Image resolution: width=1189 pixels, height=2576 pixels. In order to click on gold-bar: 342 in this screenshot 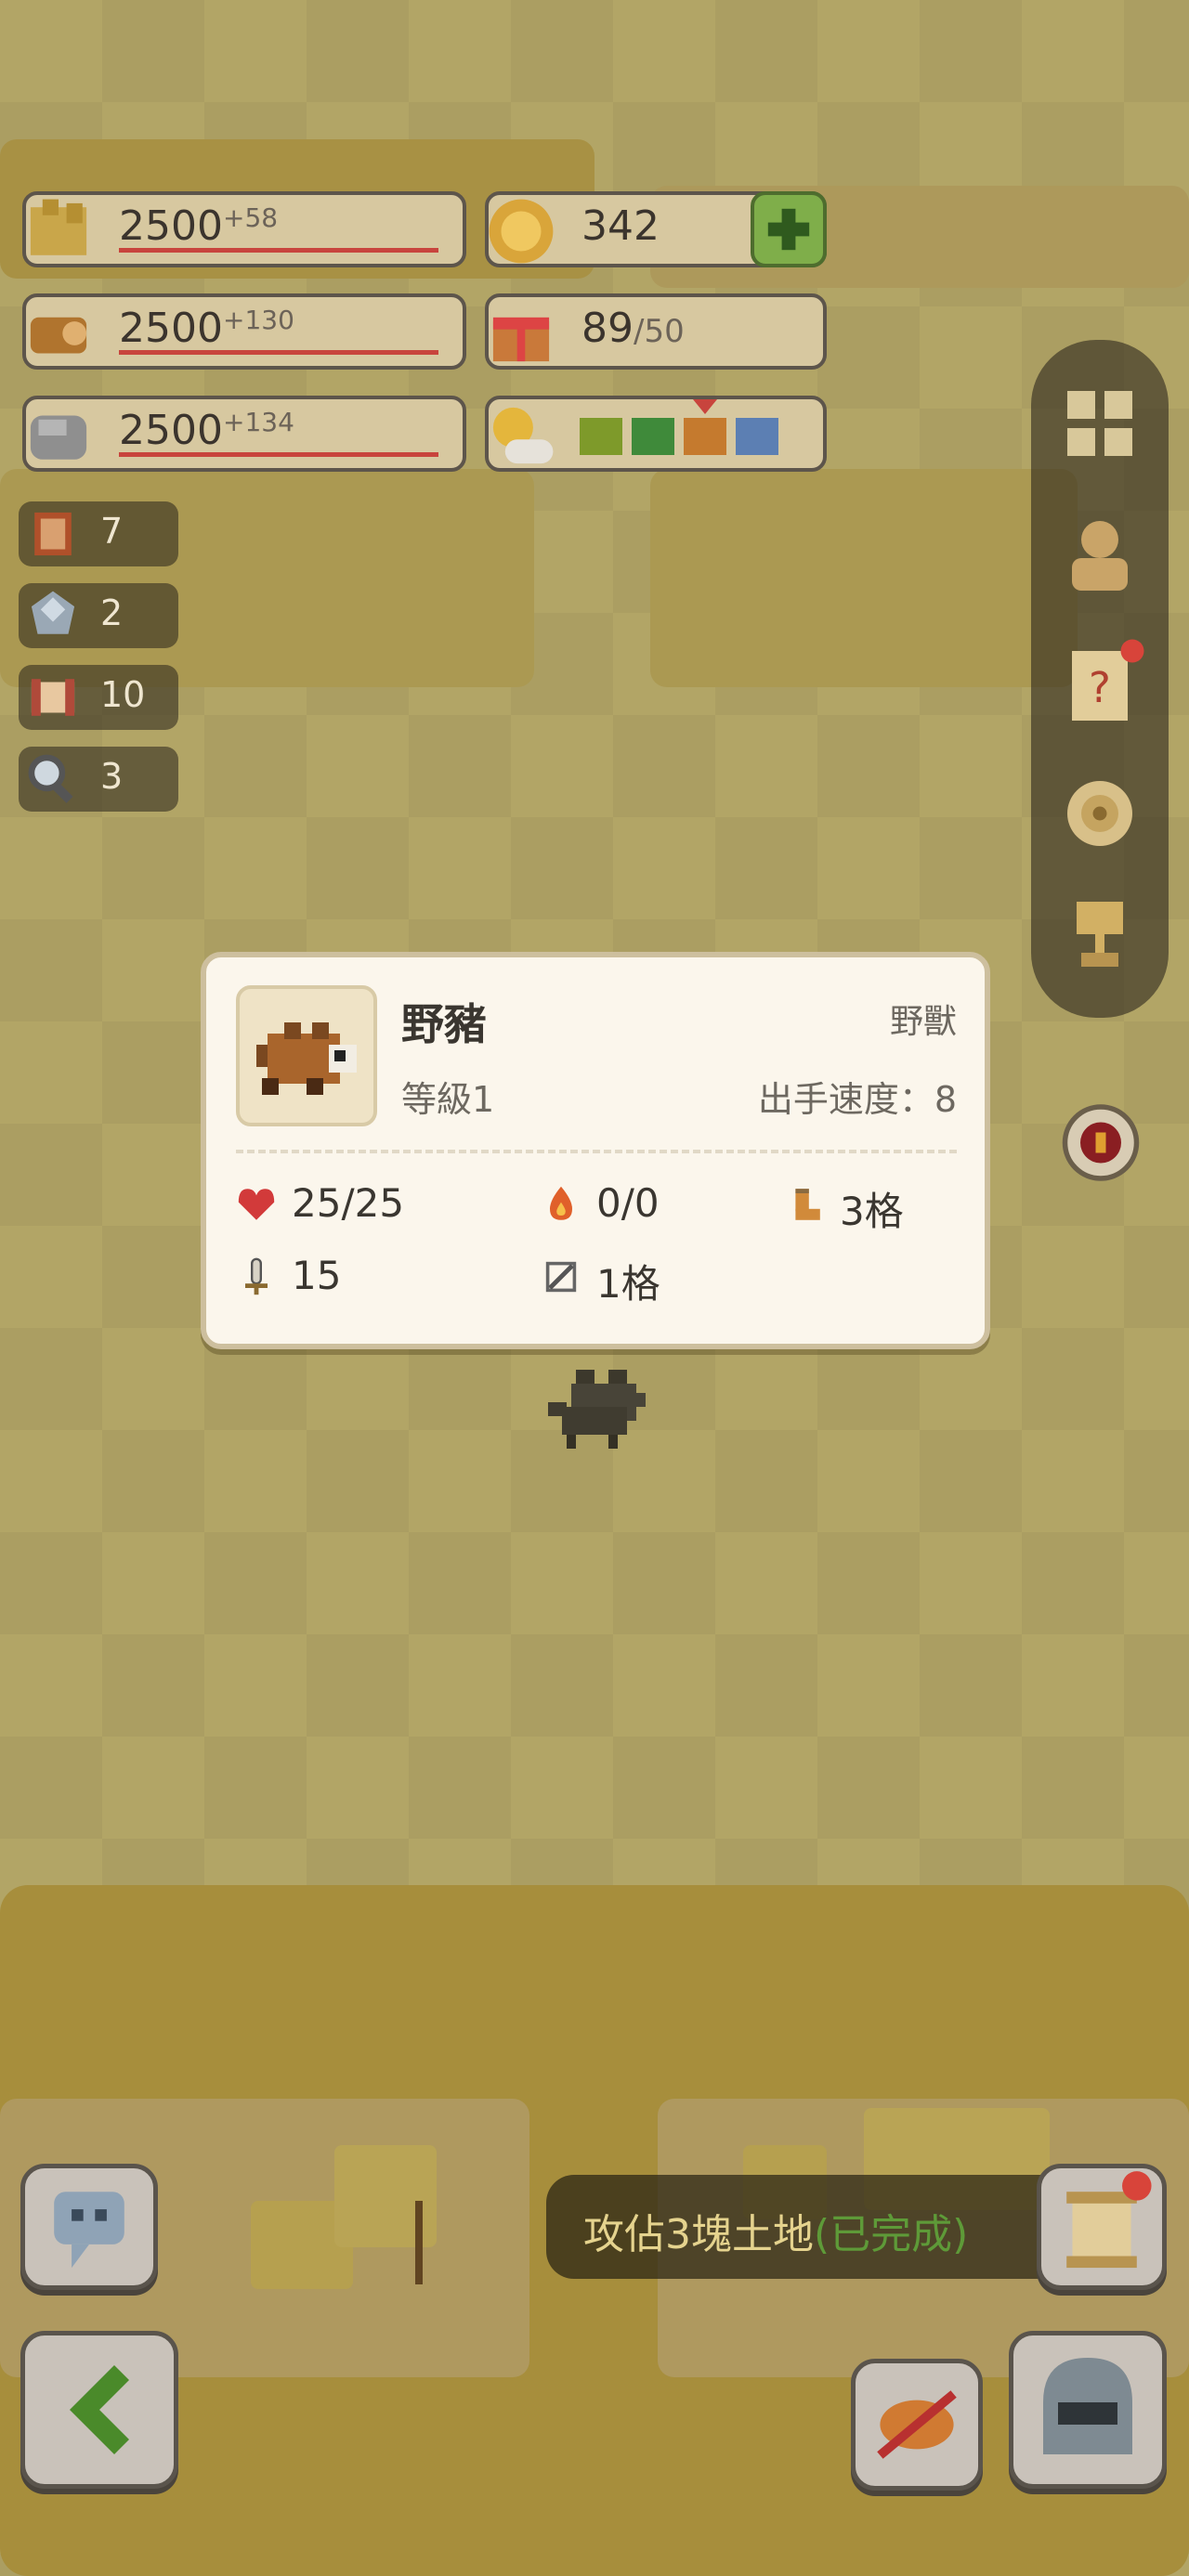, I will do `click(656, 229)`.